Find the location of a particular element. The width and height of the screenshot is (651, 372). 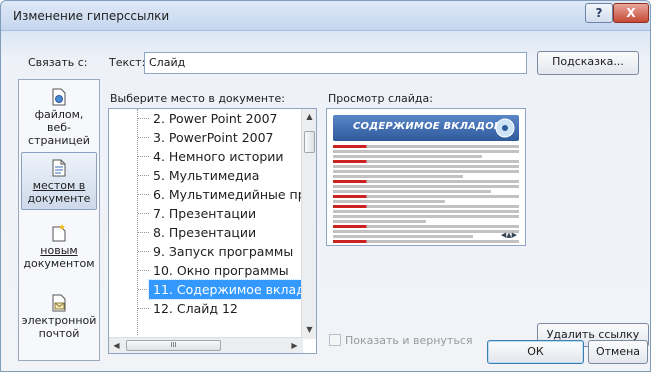

link-place-label-2: документе is located at coordinates (59, 198).